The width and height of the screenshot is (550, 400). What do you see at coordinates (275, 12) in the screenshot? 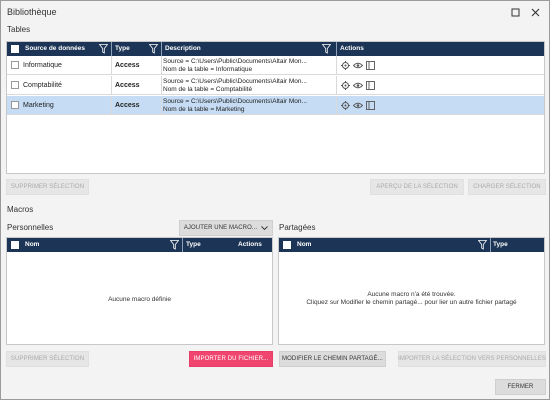
I see `title-bar: Bibliothèque` at bounding box center [275, 12].